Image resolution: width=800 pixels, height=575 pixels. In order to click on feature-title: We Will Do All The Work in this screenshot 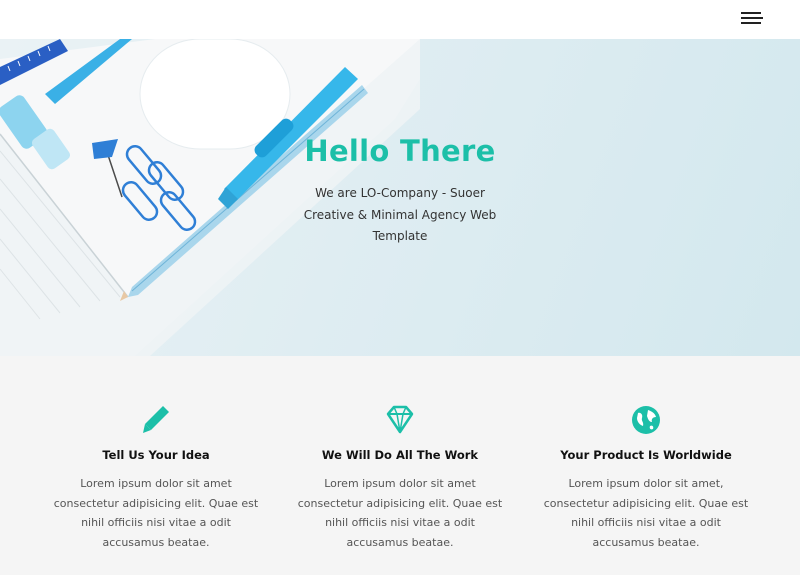, I will do `click(400, 455)`.